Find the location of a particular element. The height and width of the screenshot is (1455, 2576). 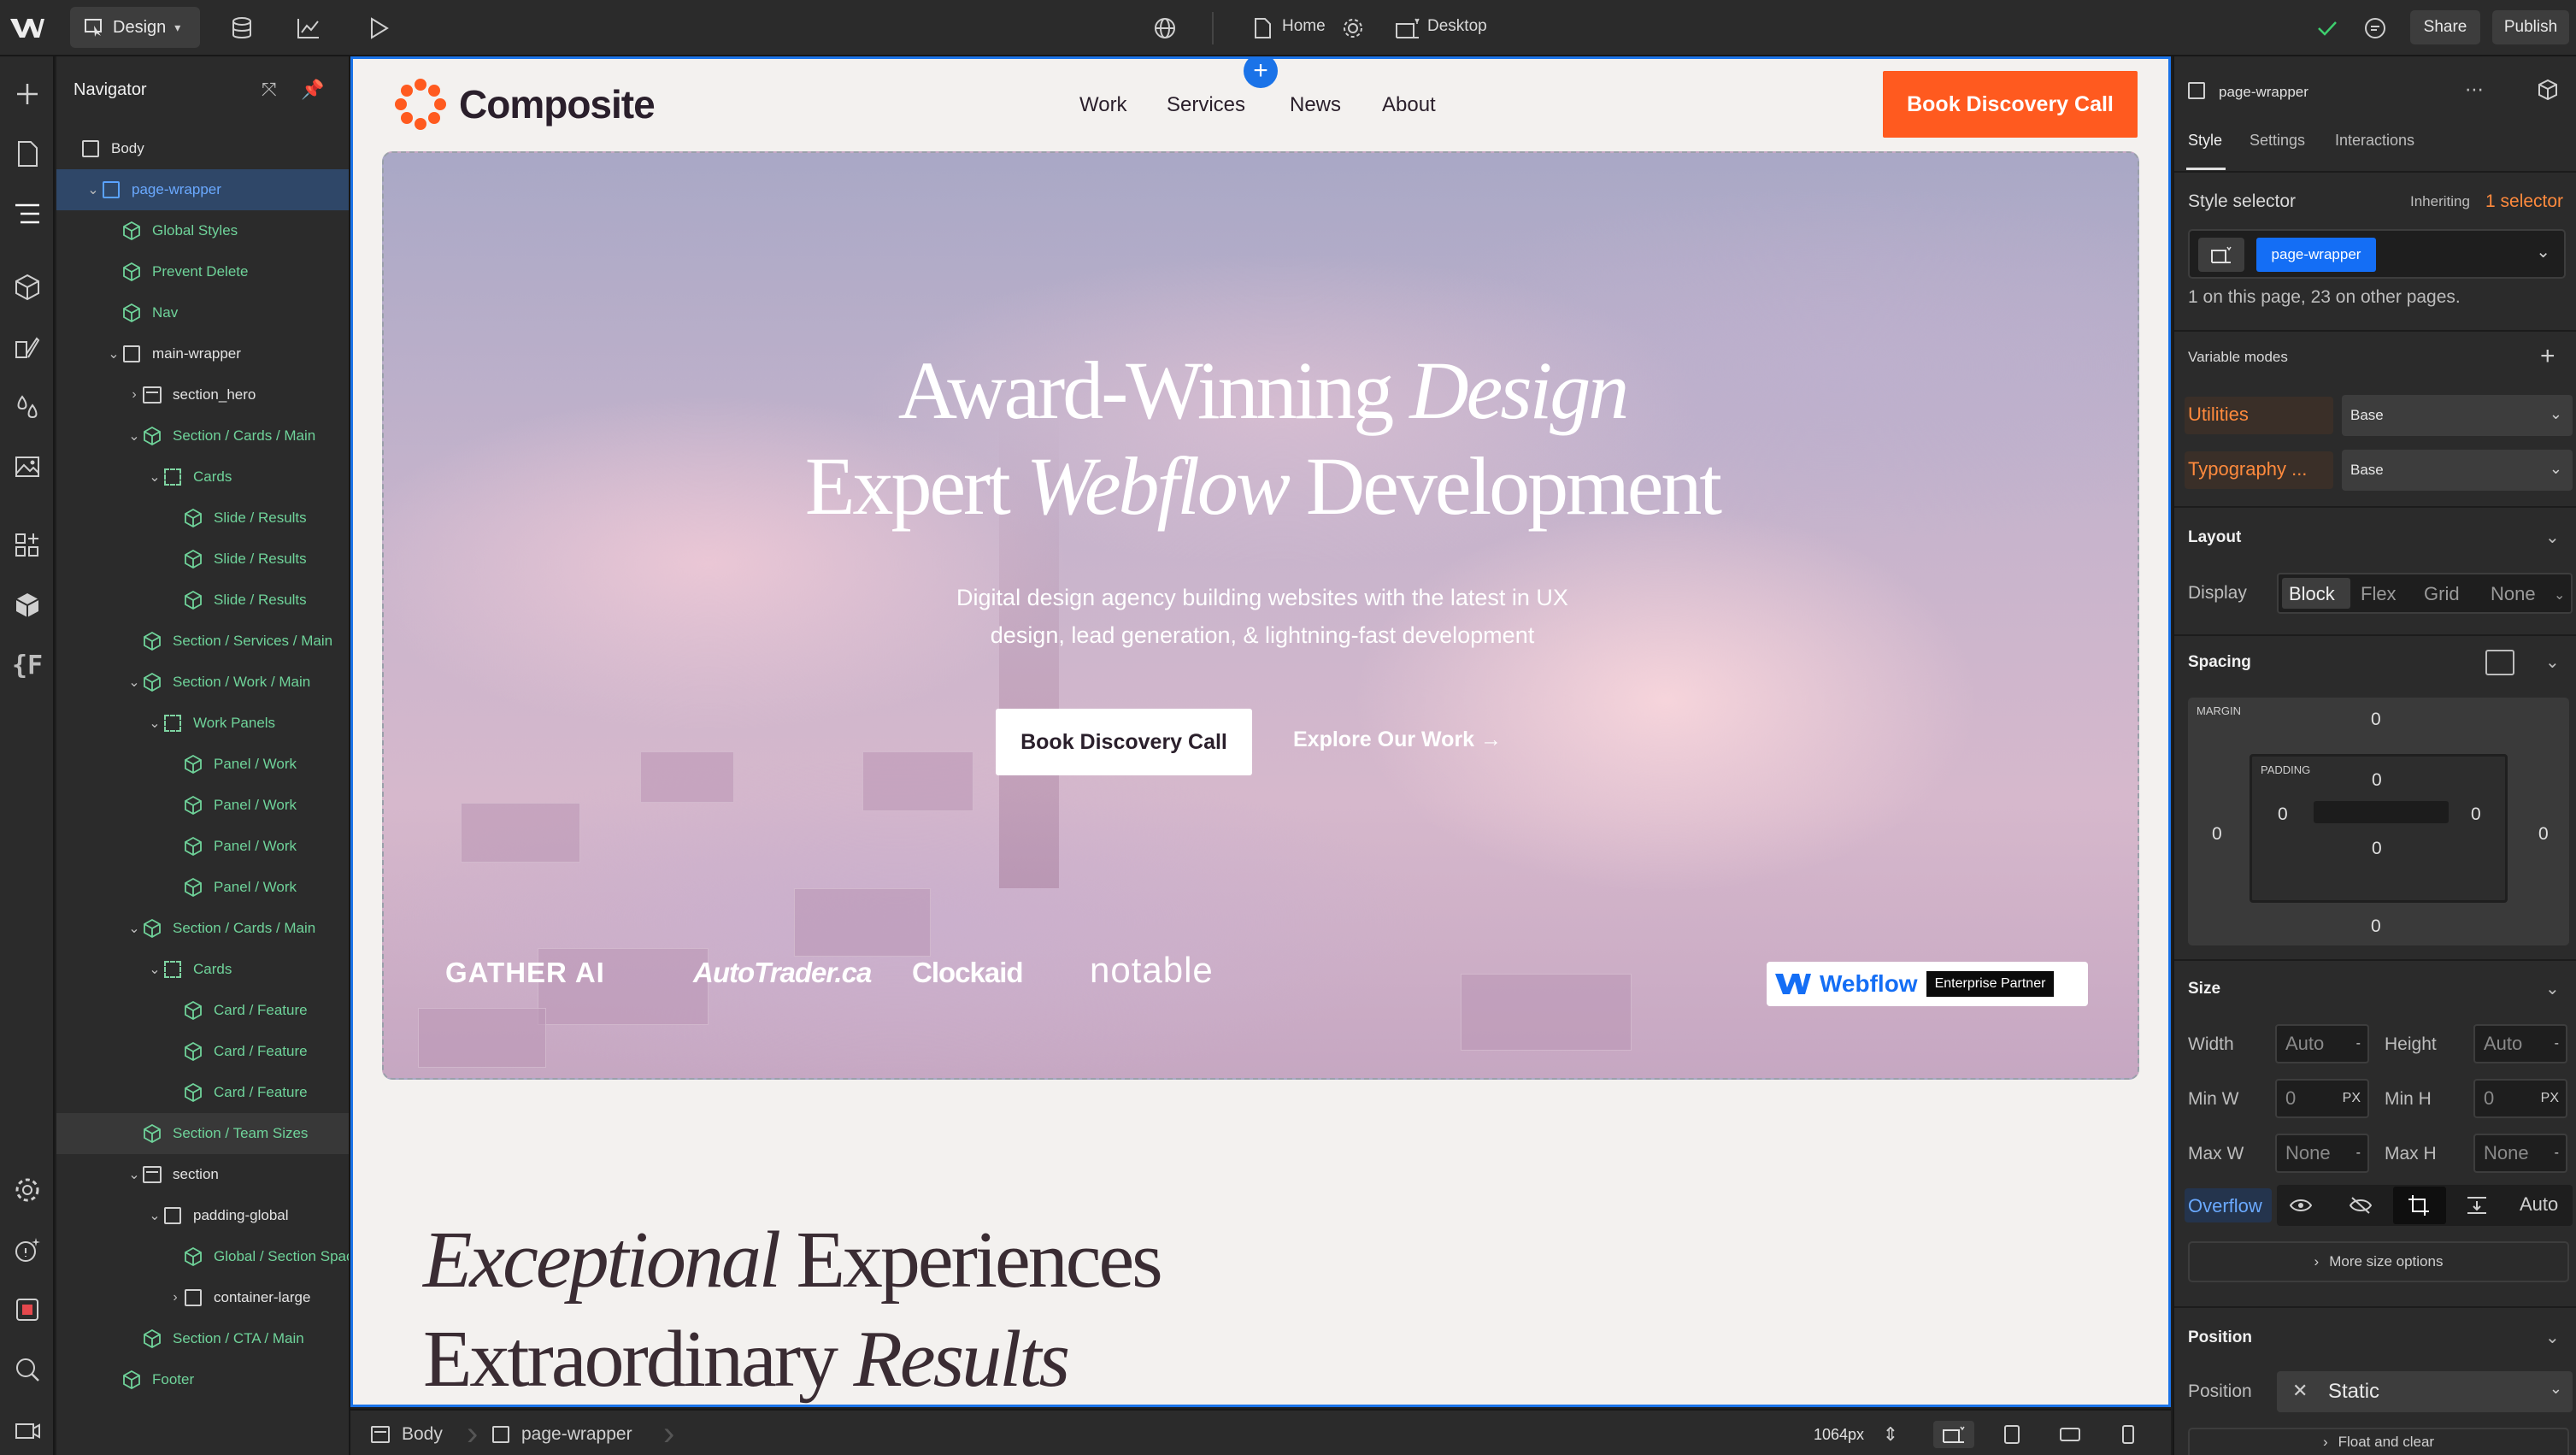

size-section-header: Size is located at coordinates (2204, 989).